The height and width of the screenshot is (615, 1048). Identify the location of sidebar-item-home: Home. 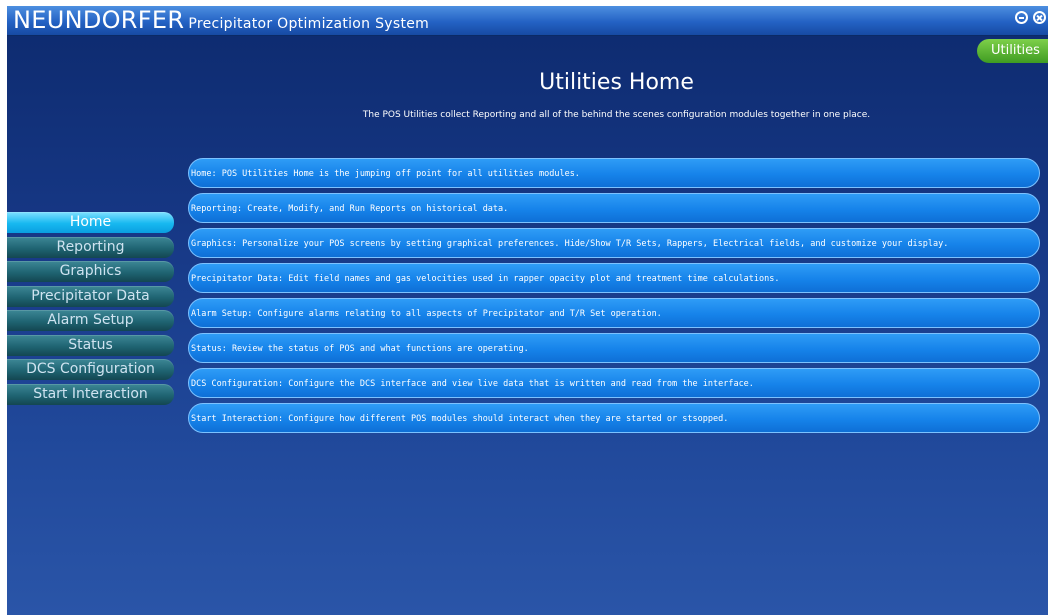
(90, 222).